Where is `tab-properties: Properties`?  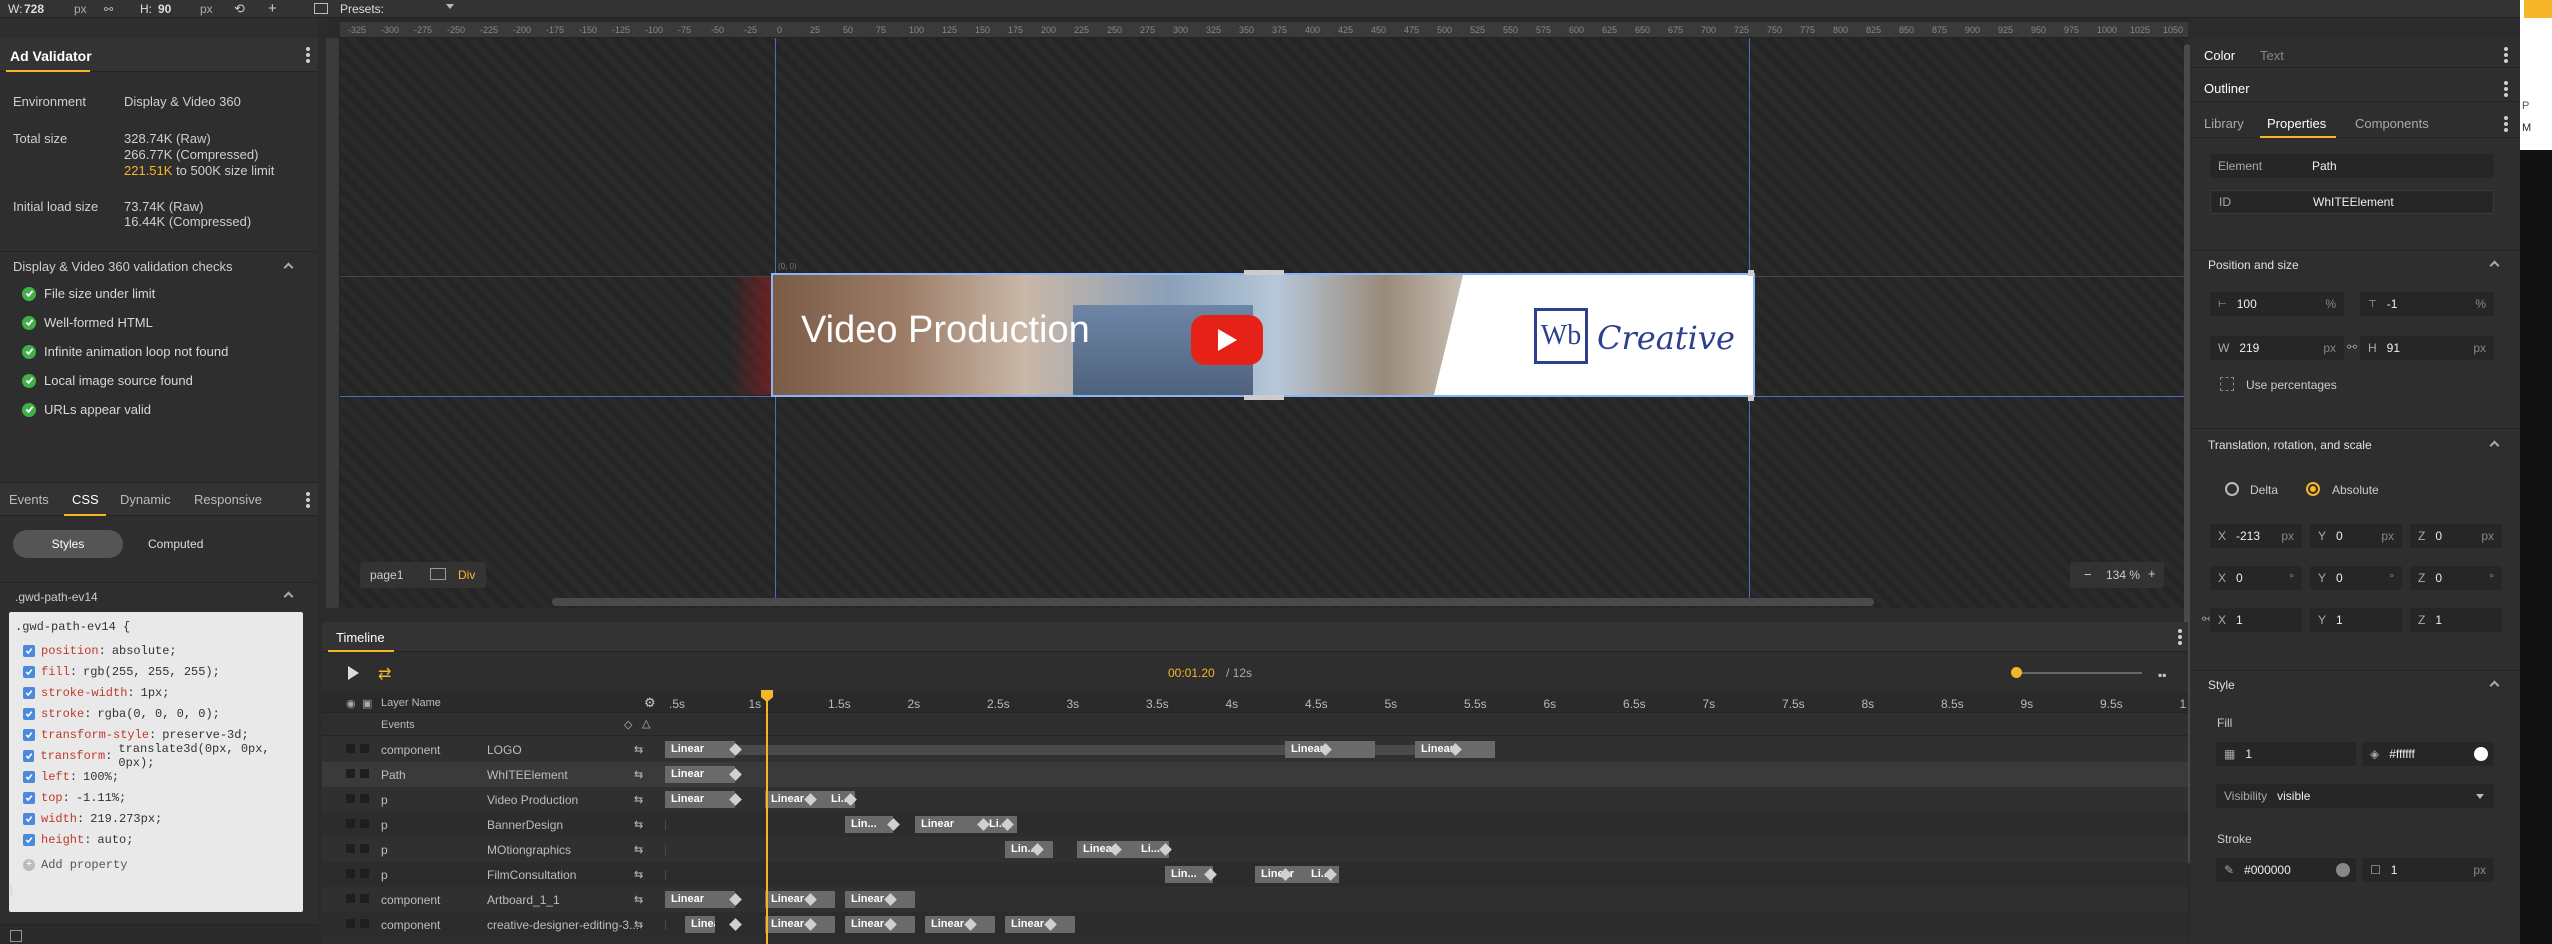 tab-properties: Properties is located at coordinates (2296, 123).